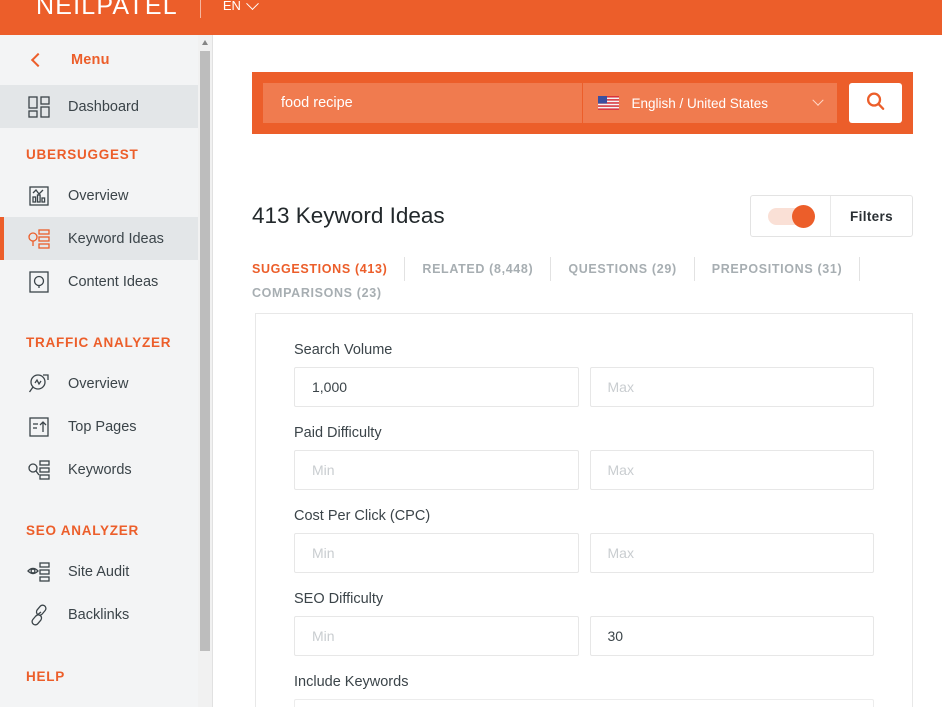  What do you see at coordinates (82, 154) in the screenshot?
I see `sidebar-section-ubersuggest: UBERSUGGEST` at bounding box center [82, 154].